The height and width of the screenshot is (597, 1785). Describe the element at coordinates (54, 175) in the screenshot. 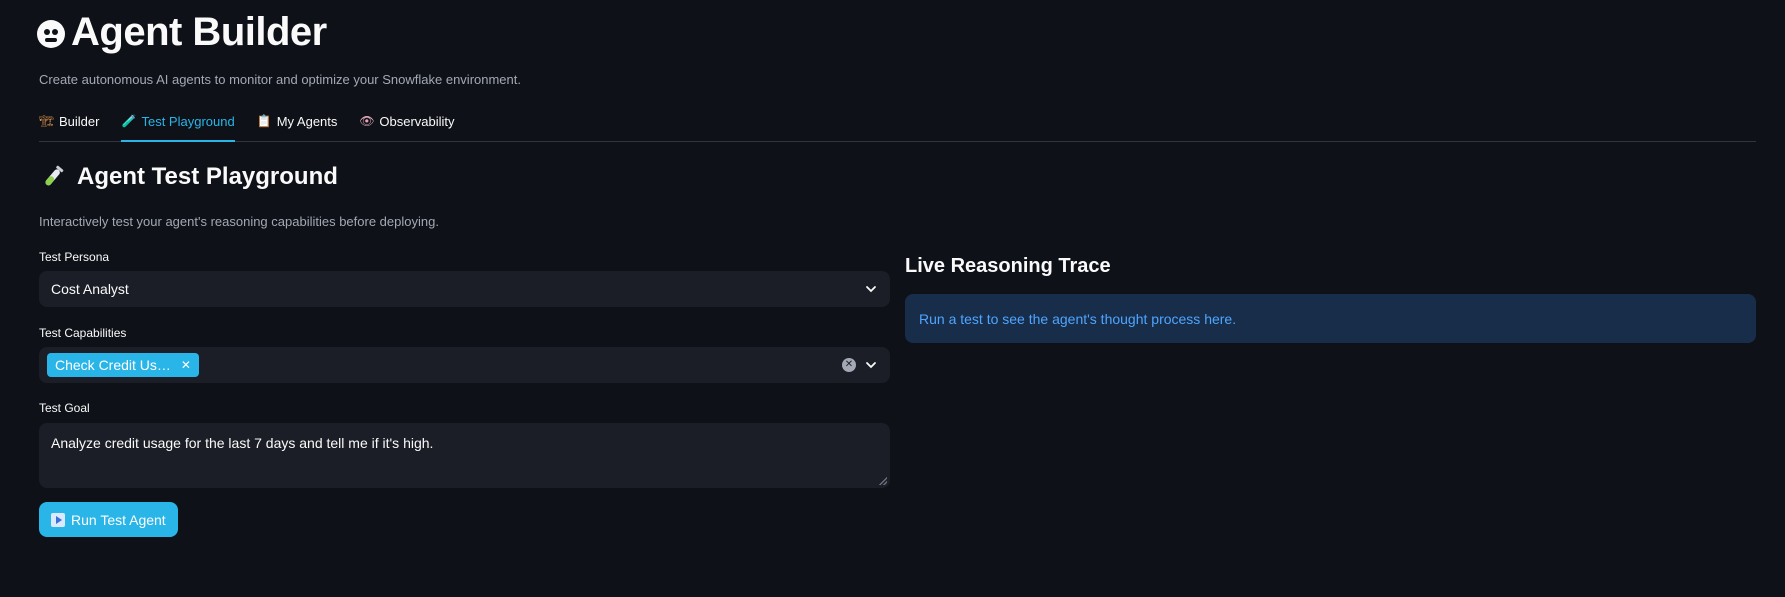

I see `test-tube-icon` at that location.